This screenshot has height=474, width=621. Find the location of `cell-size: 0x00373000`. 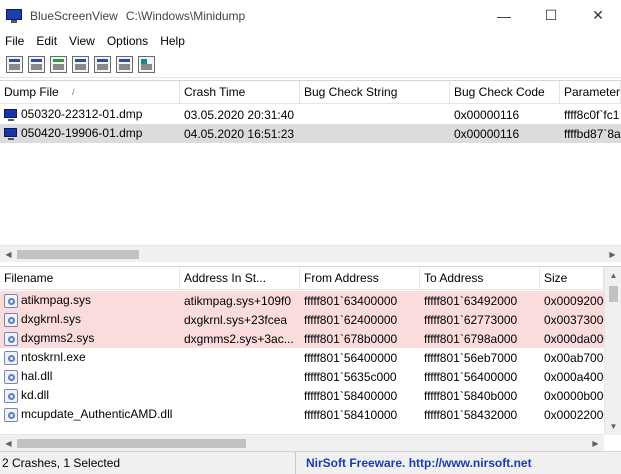

cell-size: 0x00373000 is located at coordinates (574, 319).